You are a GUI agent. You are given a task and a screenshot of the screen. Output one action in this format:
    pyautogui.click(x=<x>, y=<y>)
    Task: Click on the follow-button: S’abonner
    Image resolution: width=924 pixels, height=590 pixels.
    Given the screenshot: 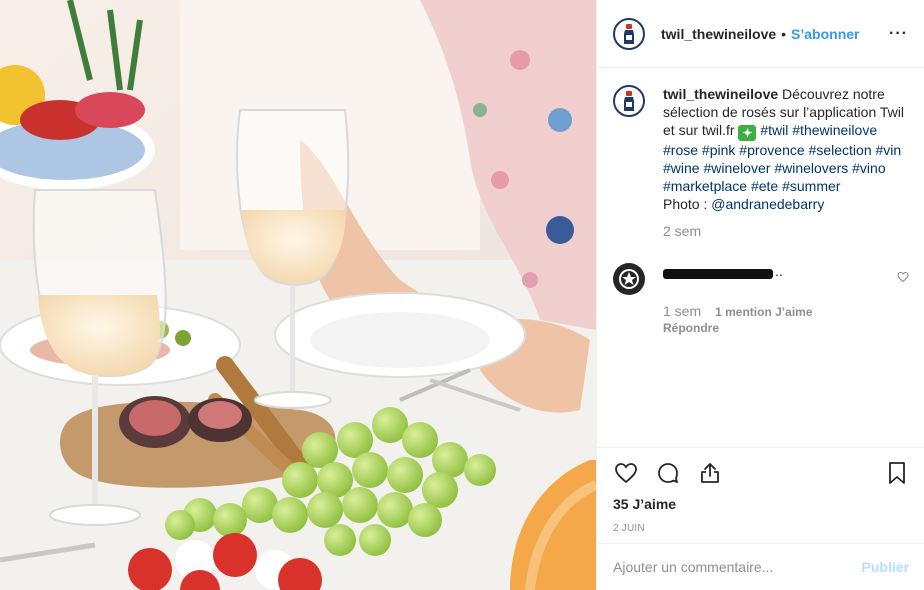 What is the action you would take?
    pyautogui.click(x=825, y=34)
    